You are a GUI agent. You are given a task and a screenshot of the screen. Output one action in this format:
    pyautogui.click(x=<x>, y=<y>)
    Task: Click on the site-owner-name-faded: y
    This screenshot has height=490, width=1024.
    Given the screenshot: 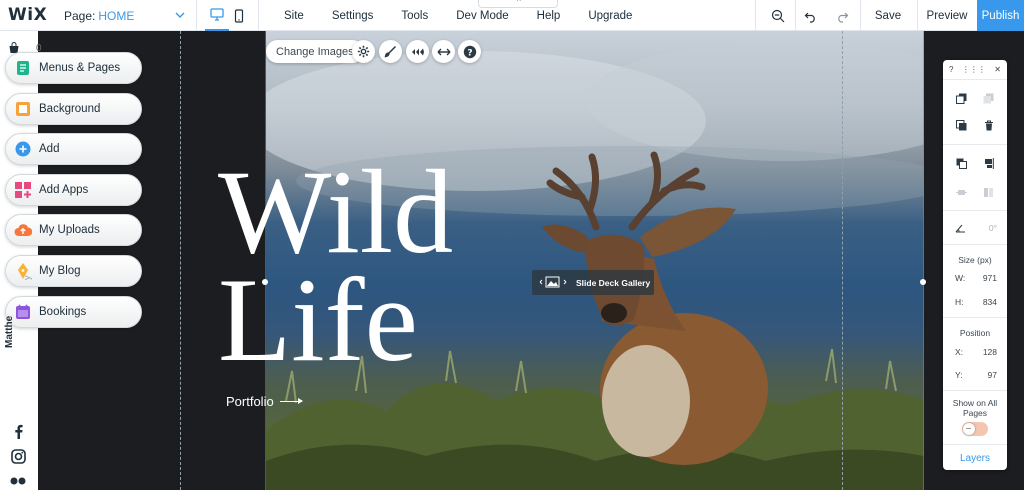 What is the action you would take?
    pyautogui.click(x=27, y=278)
    